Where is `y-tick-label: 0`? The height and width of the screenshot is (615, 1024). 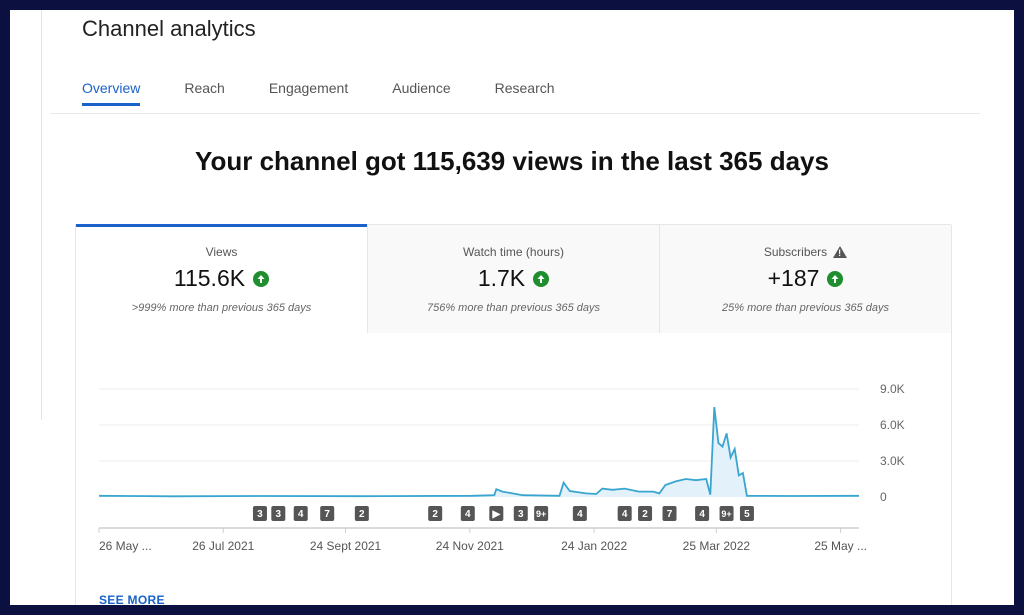
y-tick-label: 0 is located at coordinates (883, 497).